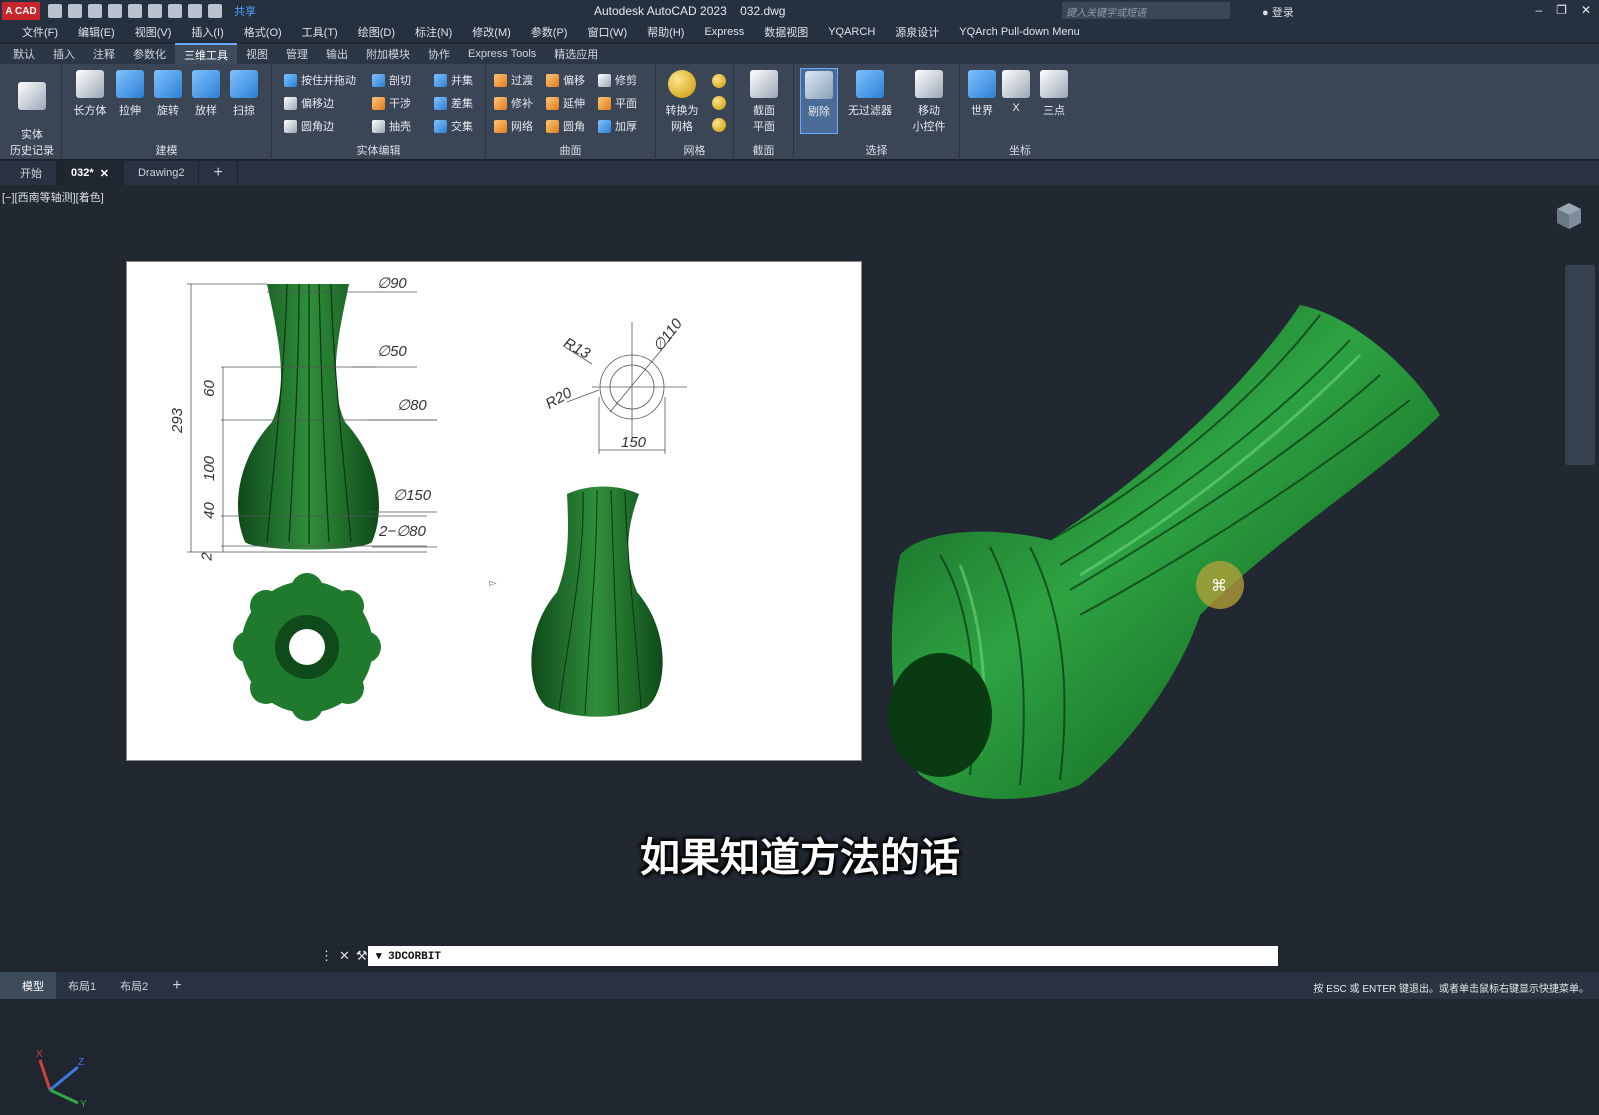 The width and height of the screenshot is (1599, 1115). I want to click on viewport-controls-label: [−][西南等轴测][着色], so click(53, 197).